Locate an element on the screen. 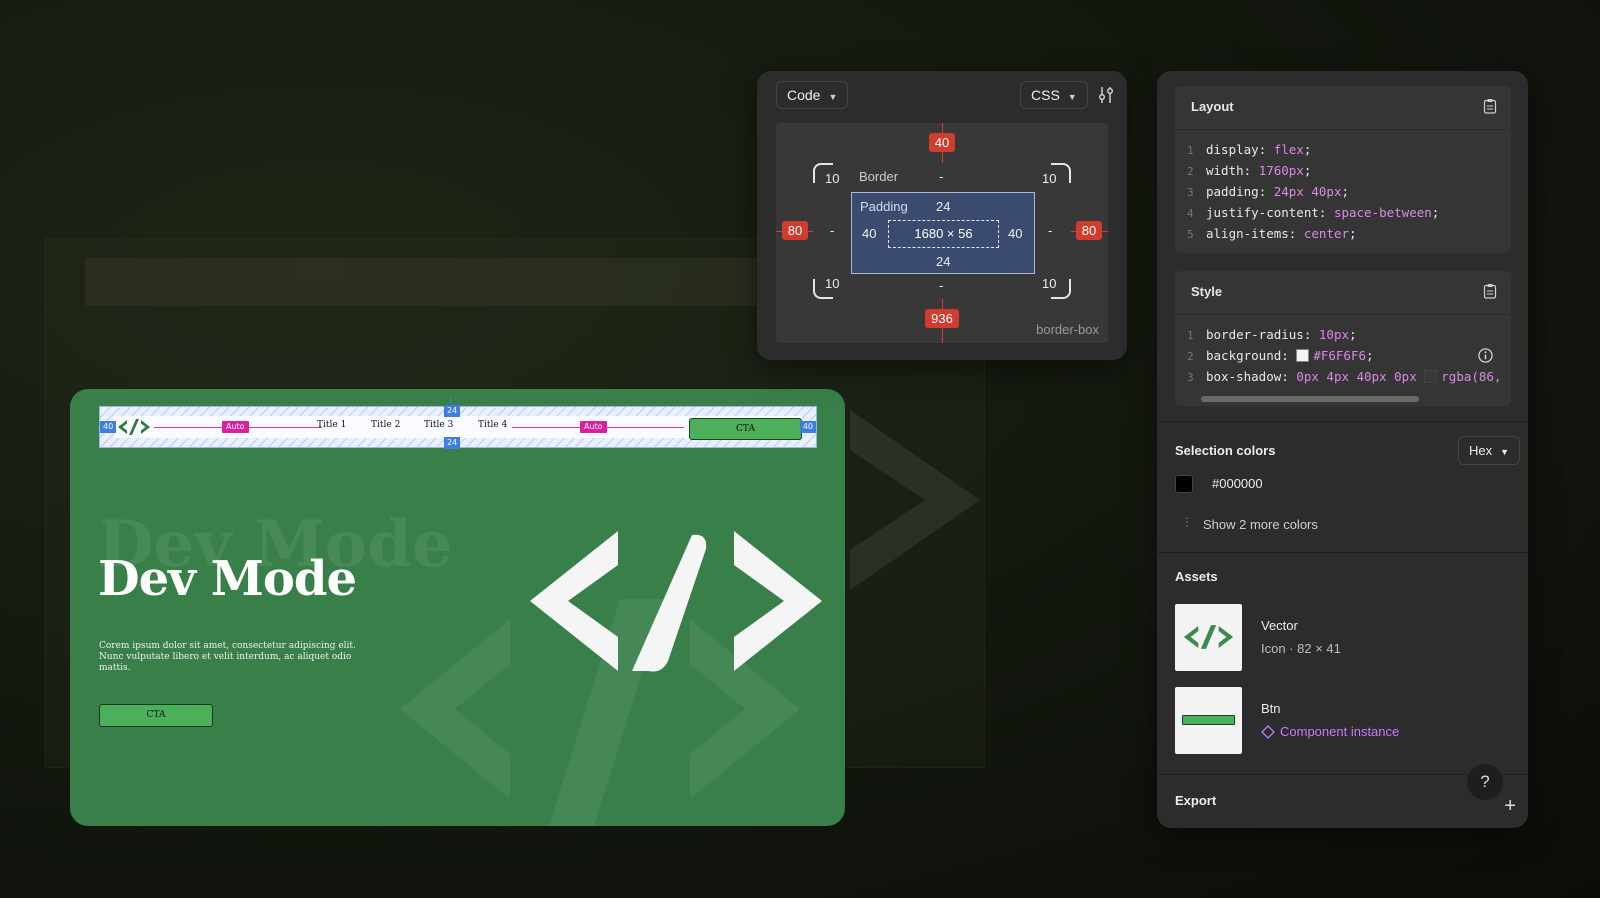  nav-title-4: Title 4 is located at coordinates (492, 425).